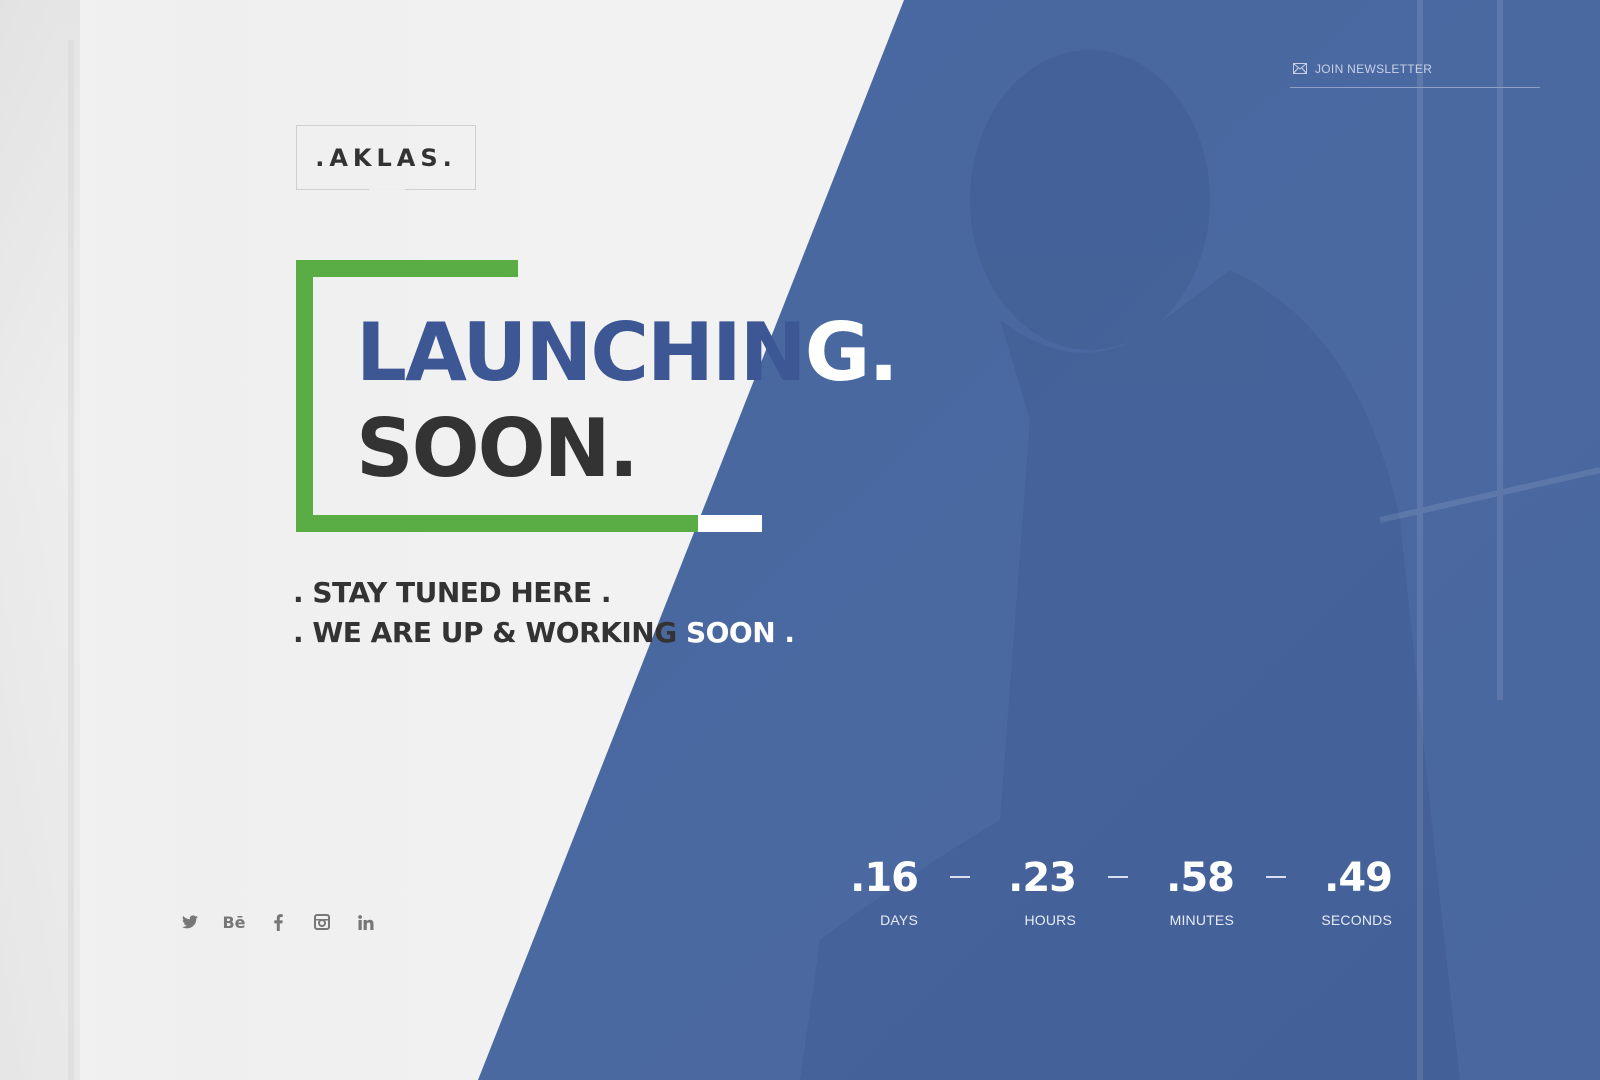 This screenshot has height=1080, width=1600. I want to click on logo: .AKLAS., so click(386, 158).